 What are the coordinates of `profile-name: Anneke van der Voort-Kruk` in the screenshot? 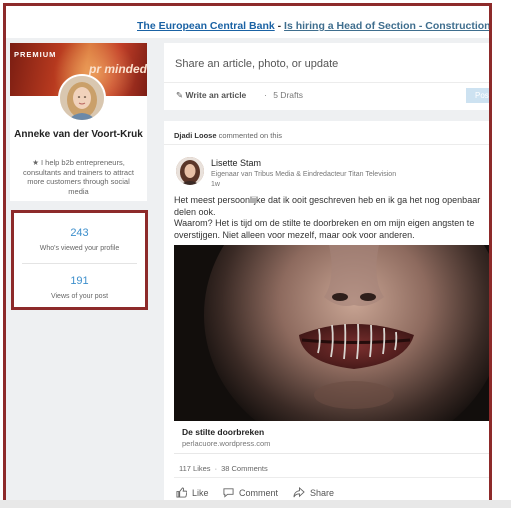 It's located at (78, 135).